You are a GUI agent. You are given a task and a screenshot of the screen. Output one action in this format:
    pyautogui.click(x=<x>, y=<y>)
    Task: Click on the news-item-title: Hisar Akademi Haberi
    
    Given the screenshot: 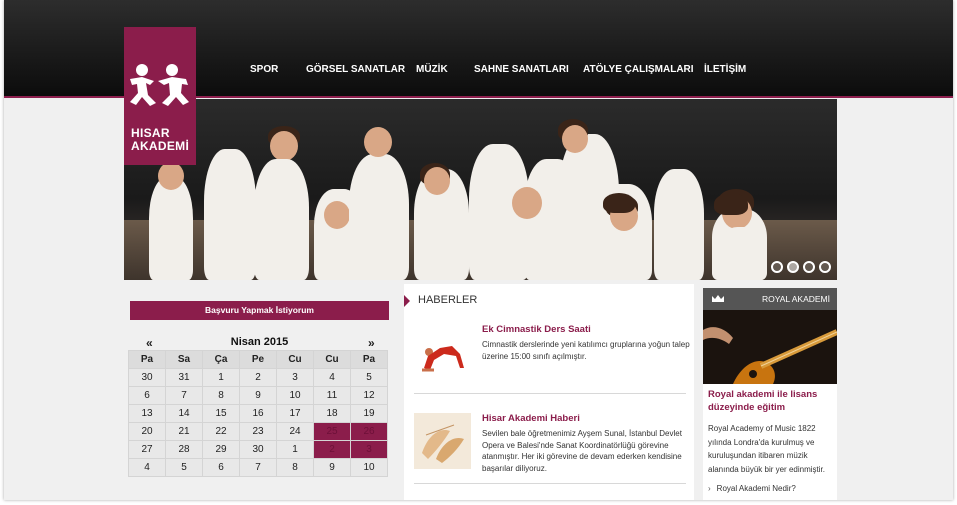 What is the action you would take?
    pyautogui.click(x=531, y=418)
    